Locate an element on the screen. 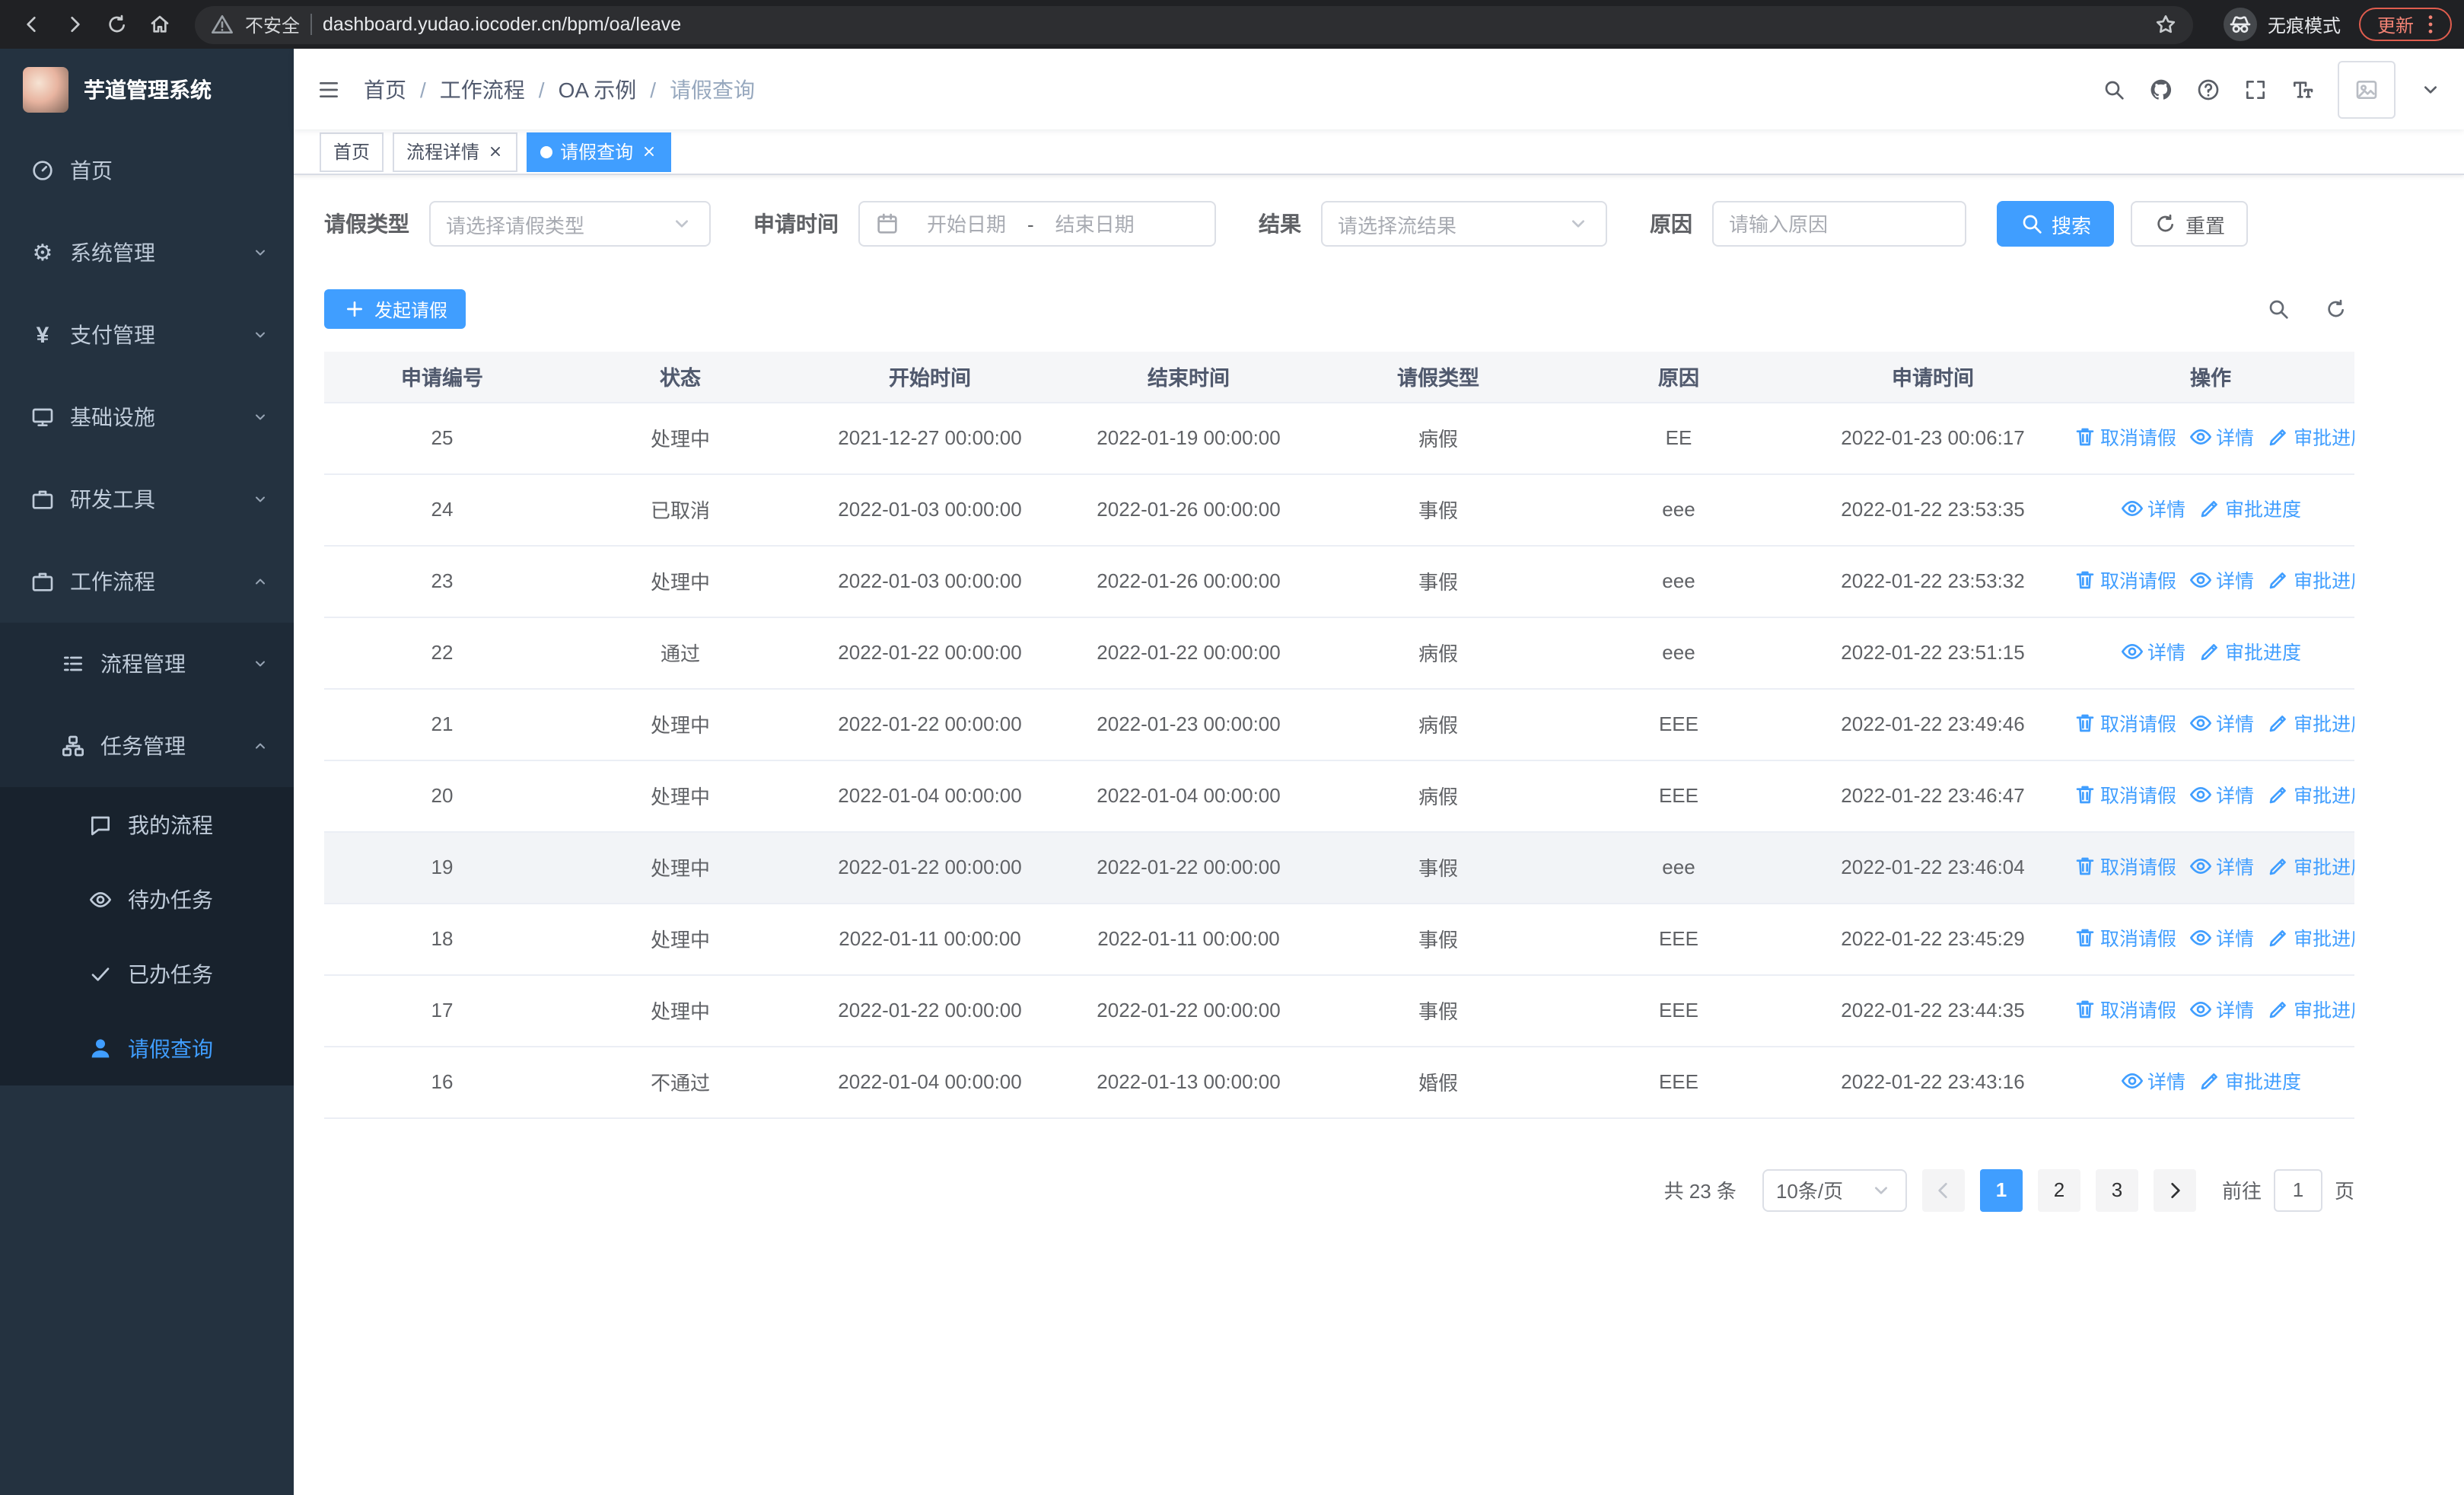  end-date-input is located at coordinates (1094, 223).